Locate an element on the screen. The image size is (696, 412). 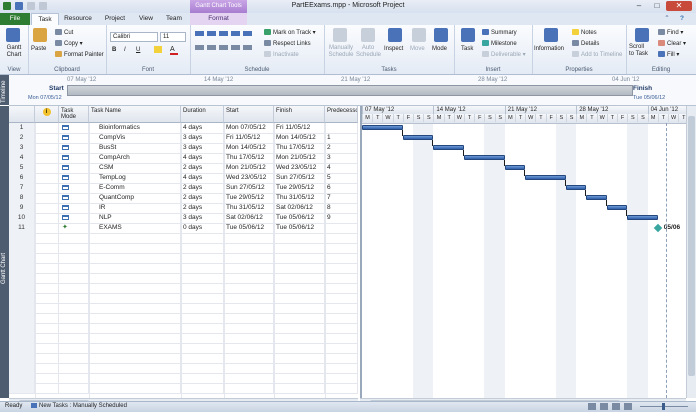
task-name-cell: Bioinformatics is located at coordinates (135, 128).